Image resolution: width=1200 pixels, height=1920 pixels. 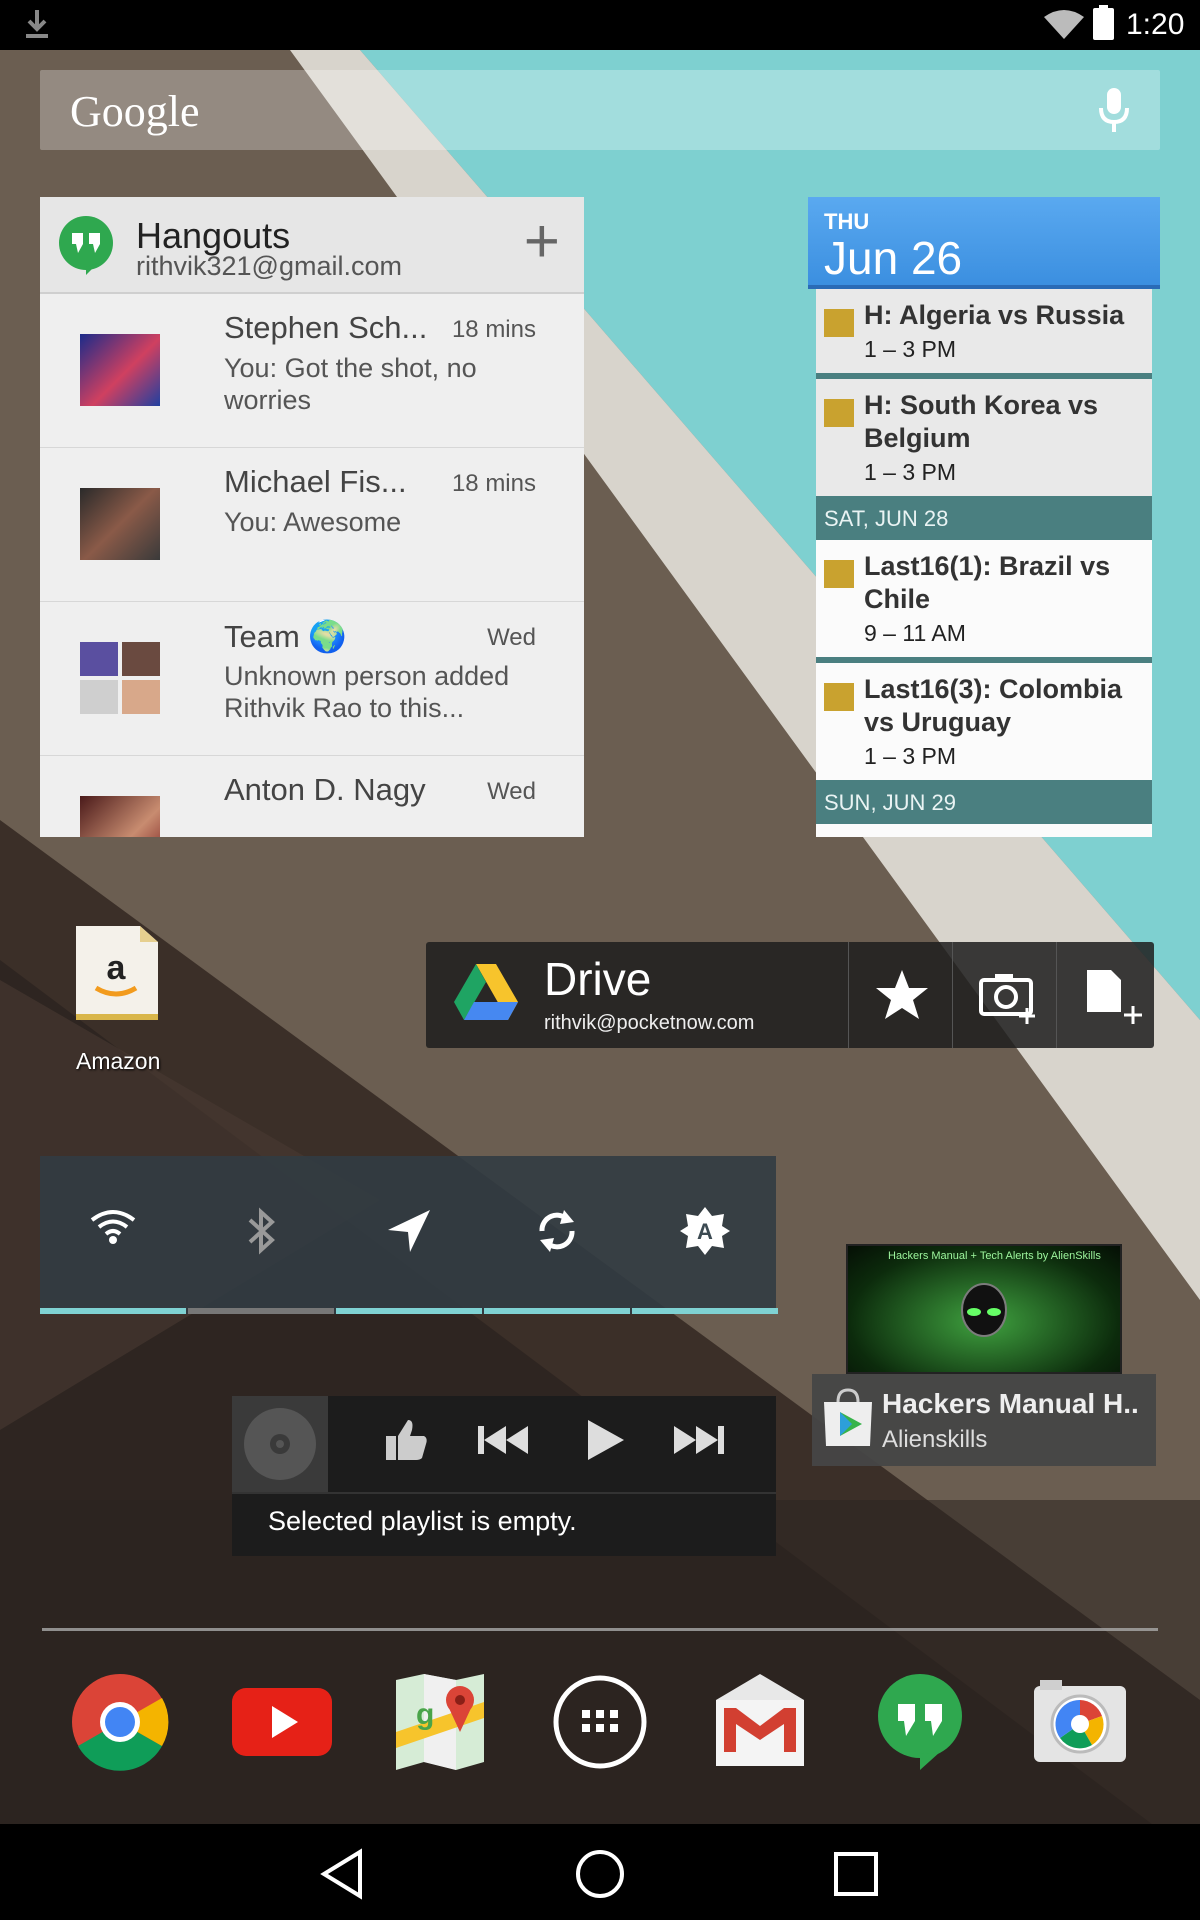 What do you see at coordinates (440, 1722) in the screenshot?
I see `maps-icon: g` at bounding box center [440, 1722].